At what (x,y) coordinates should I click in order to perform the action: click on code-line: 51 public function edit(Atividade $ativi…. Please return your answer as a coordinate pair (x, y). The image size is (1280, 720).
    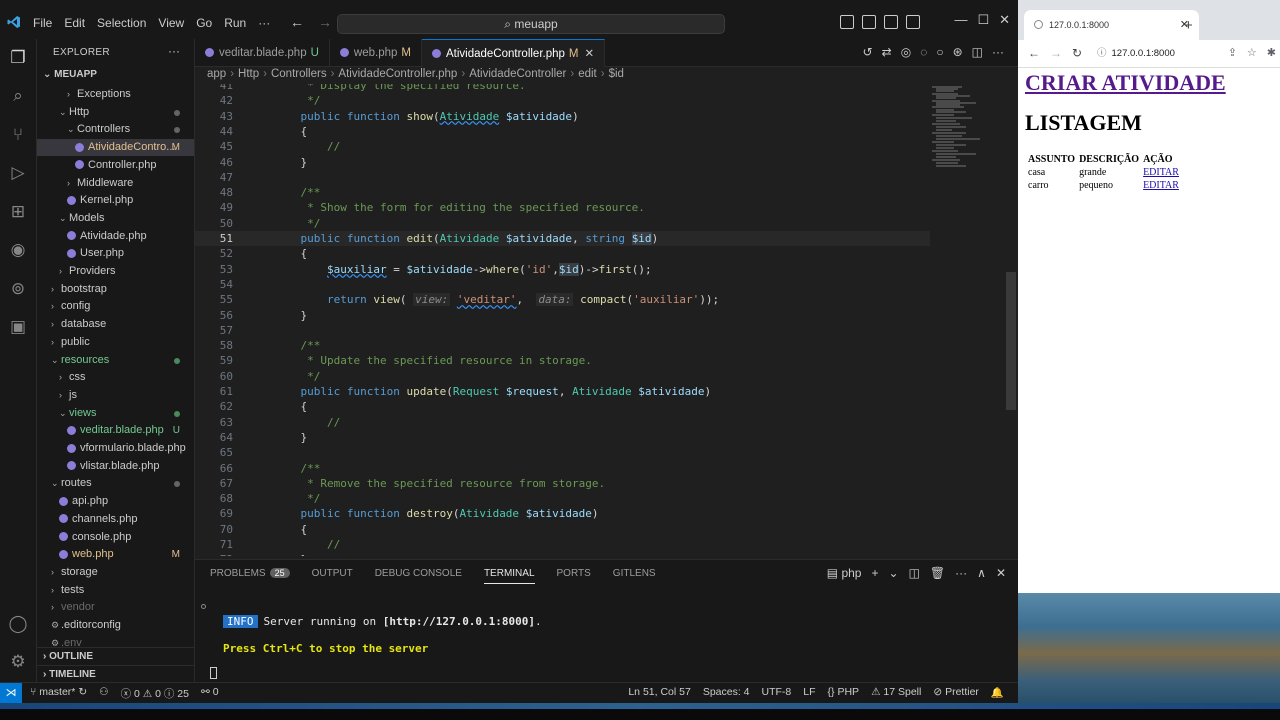
    Looking at the image, I should click on (562, 239).